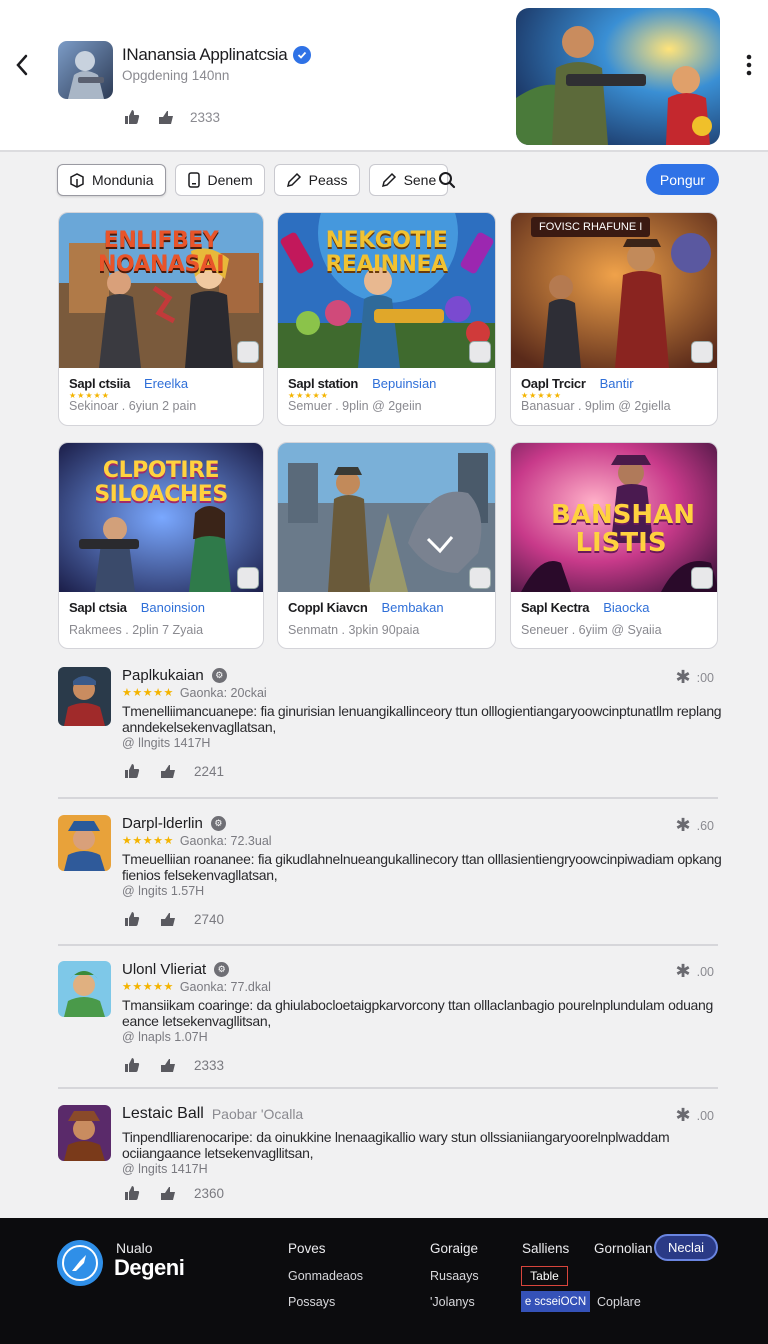 This screenshot has height=1344, width=768. What do you see at coordinates (225, 841) in the screenshot?
I see `review-rating: Gaonka: 72.3ual` at bounding box center [225, 841].